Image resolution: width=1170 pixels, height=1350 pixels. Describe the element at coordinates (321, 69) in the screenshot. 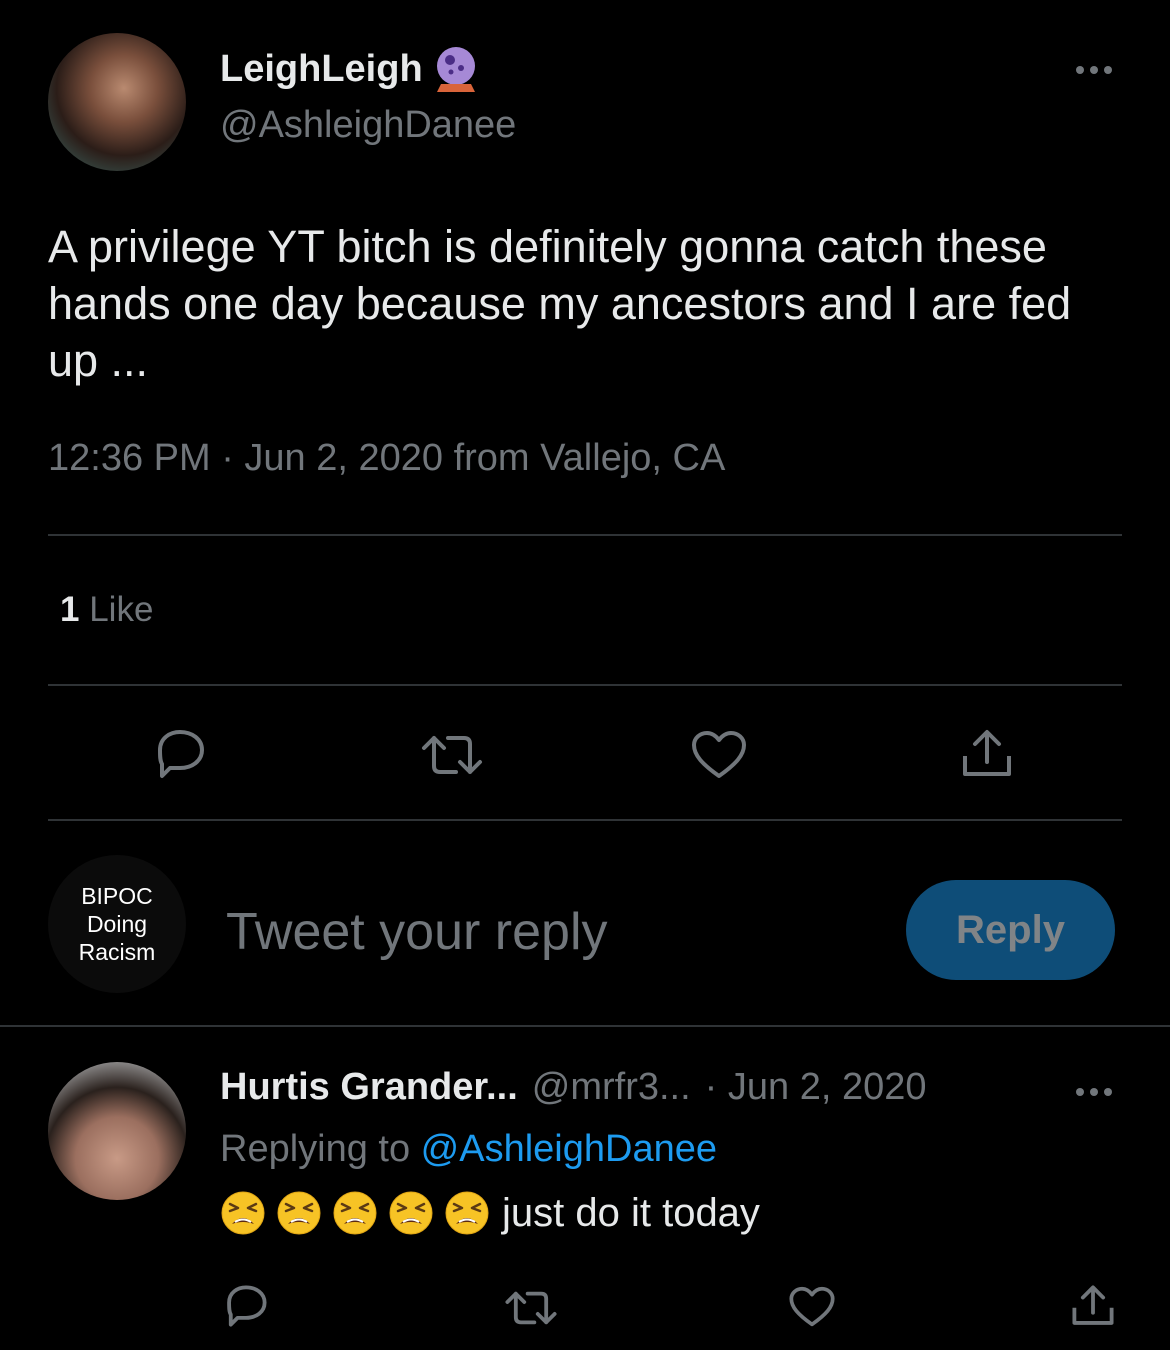

I see `author-name: LeighLeigh` at that location.